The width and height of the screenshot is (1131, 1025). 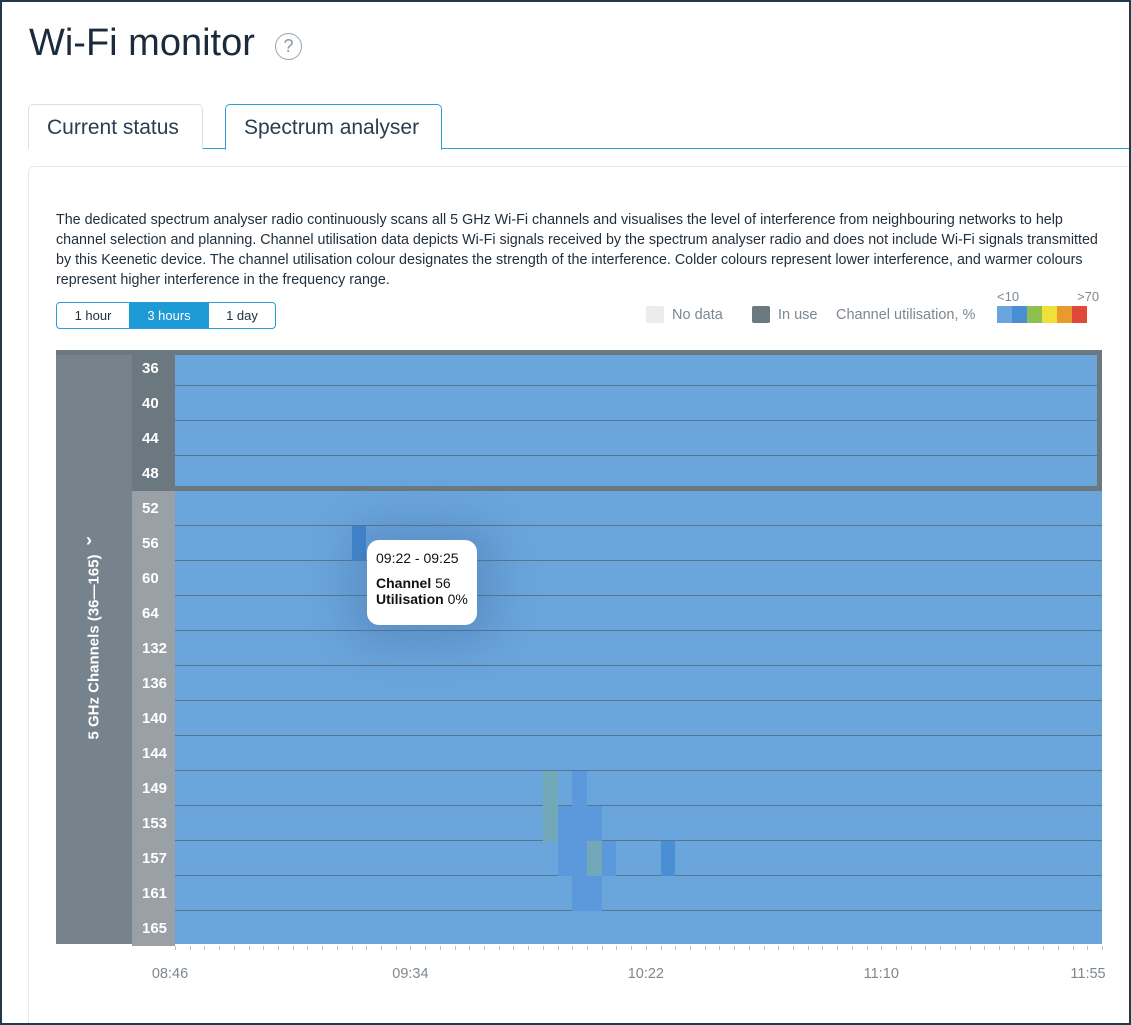 I want to click on legend-in-use: In use, so click(x=798, y=315).